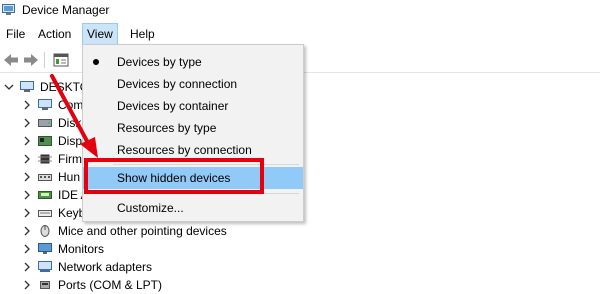  I want to click on mouse-icon, so click(45, 231).